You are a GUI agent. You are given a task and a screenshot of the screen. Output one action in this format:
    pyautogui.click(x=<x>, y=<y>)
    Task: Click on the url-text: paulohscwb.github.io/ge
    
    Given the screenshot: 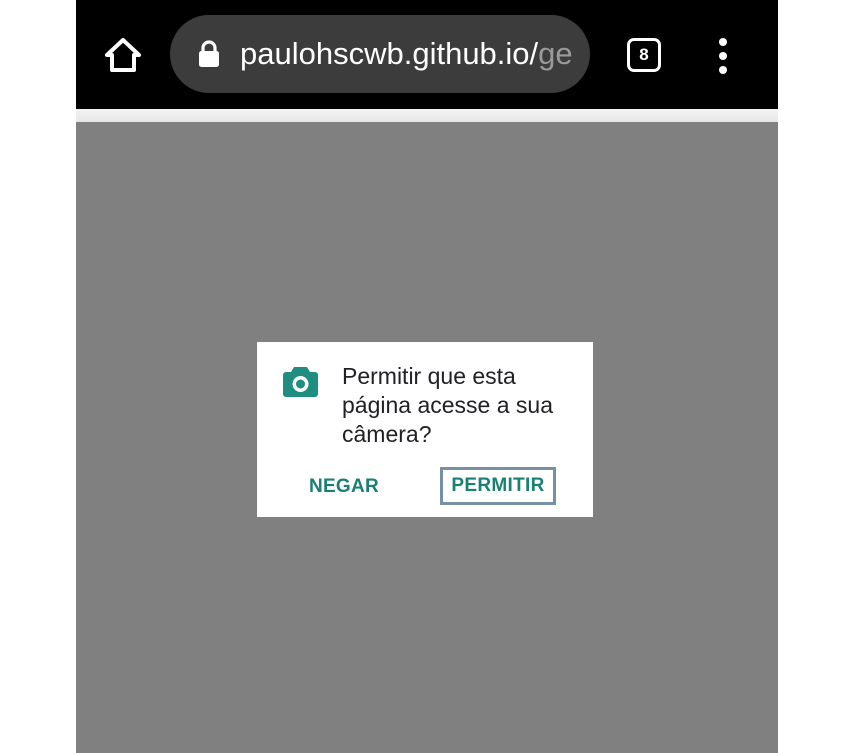 What is the action you would take?
    pyautogui.click(x=406, y=54)
    